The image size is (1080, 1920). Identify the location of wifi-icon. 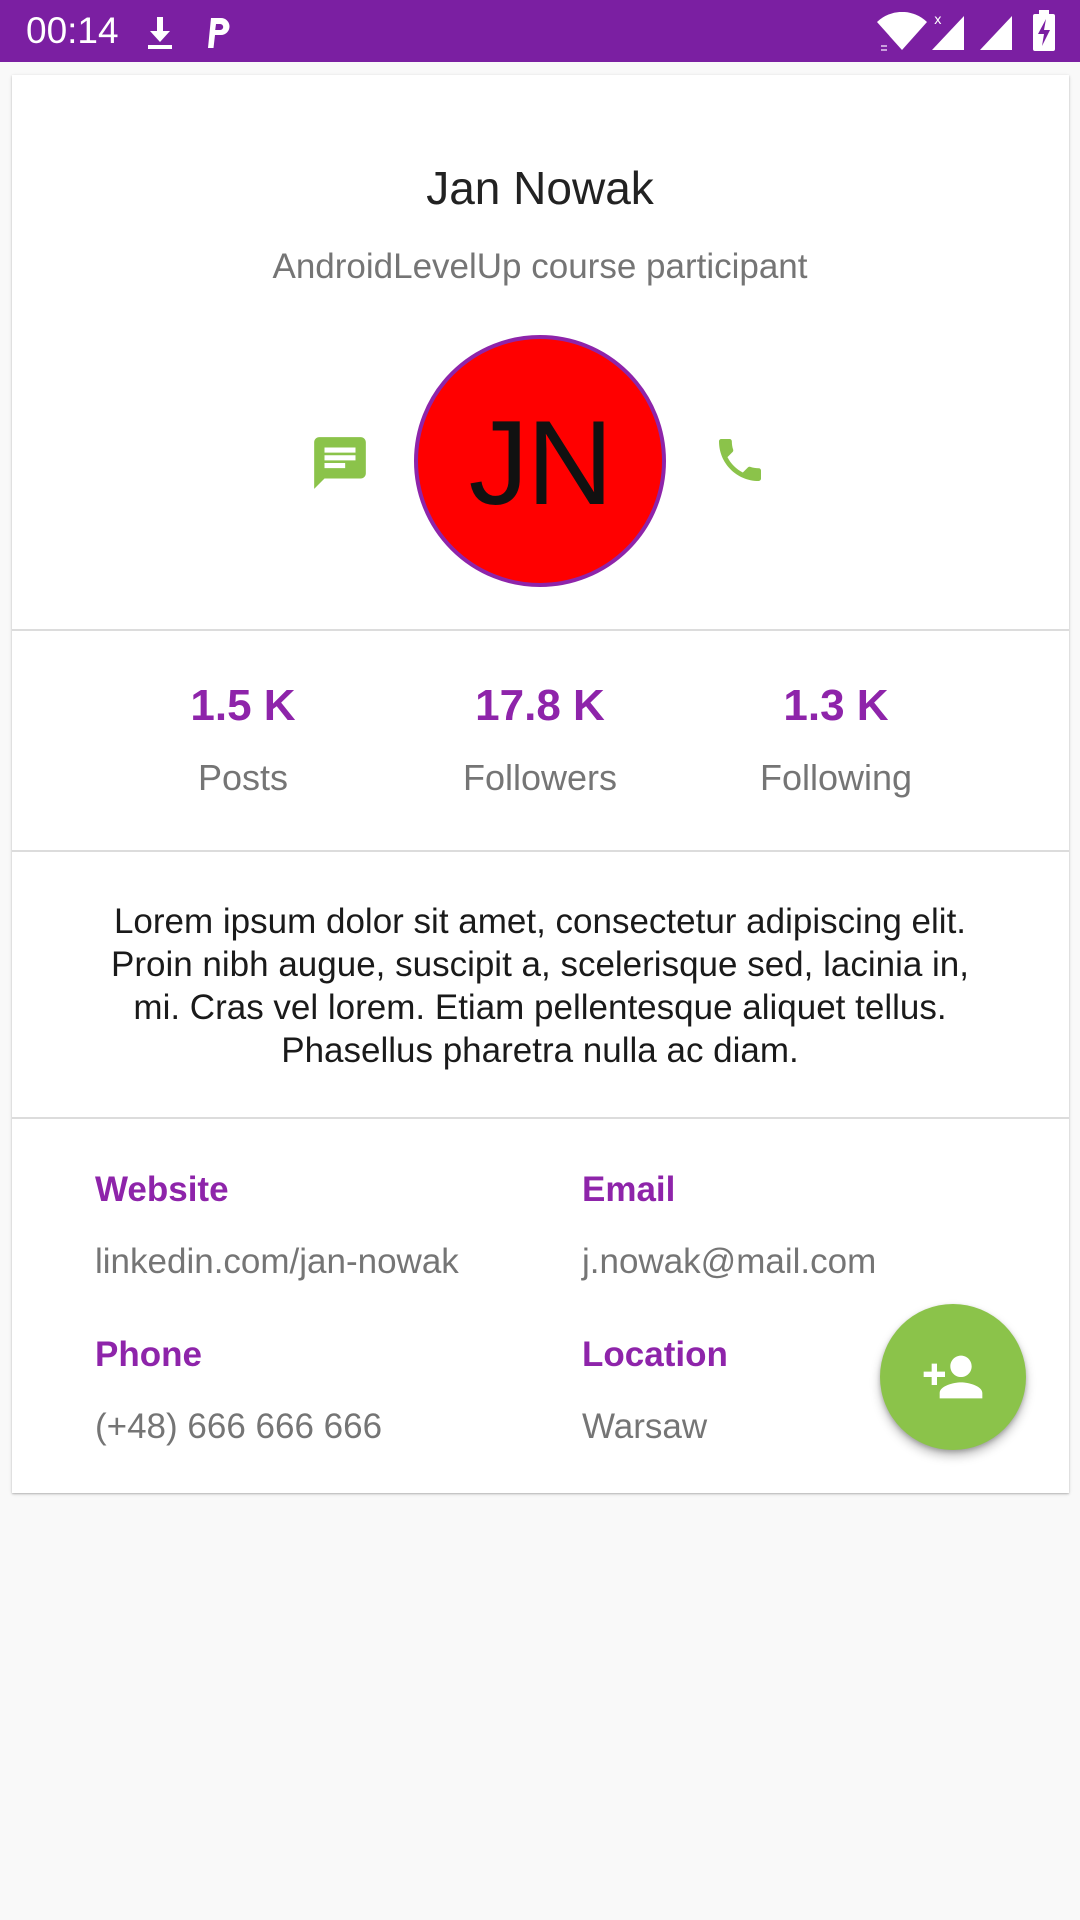
(902, 31).